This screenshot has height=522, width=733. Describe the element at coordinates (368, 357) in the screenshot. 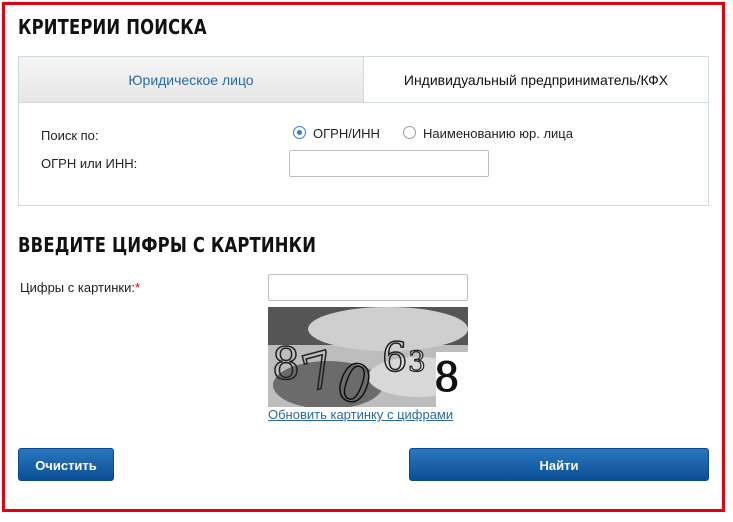

I see `captcha-image: 8 7 0 6 3 8` at that location.